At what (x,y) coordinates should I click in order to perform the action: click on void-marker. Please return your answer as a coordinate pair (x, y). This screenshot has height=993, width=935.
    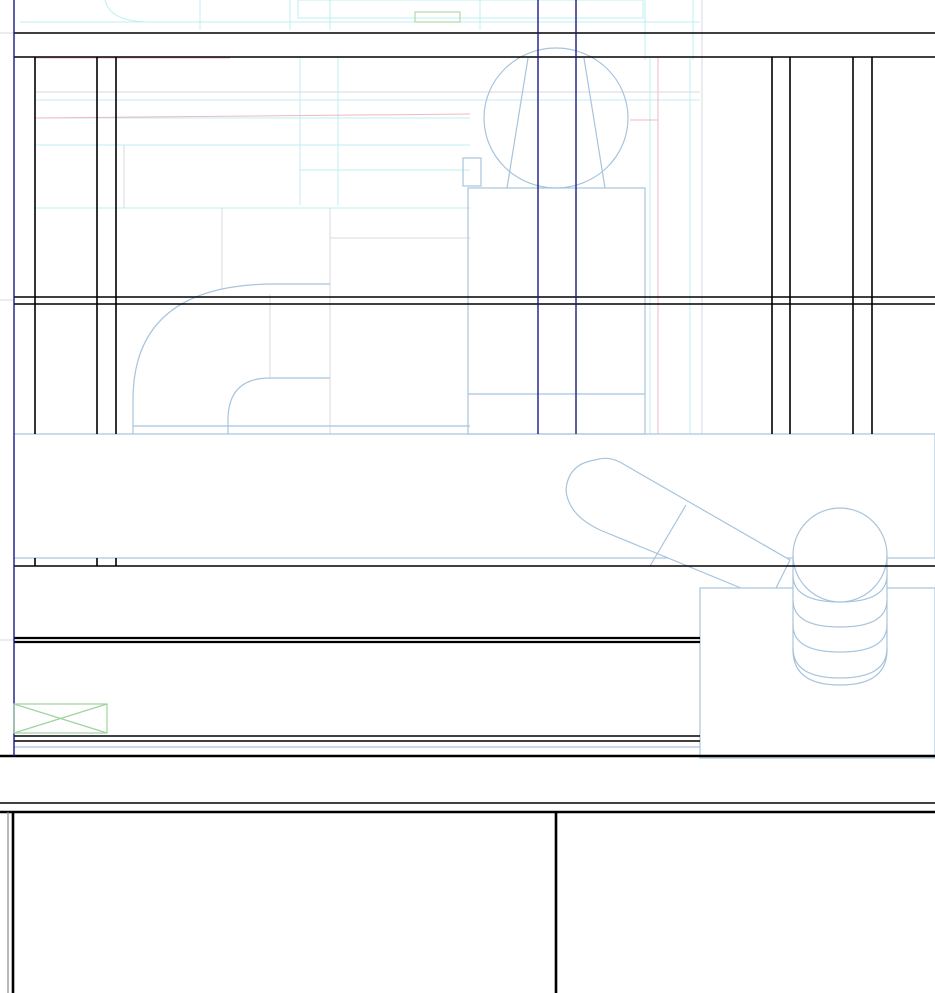
    Looking at the image, I should click on (60, 718).